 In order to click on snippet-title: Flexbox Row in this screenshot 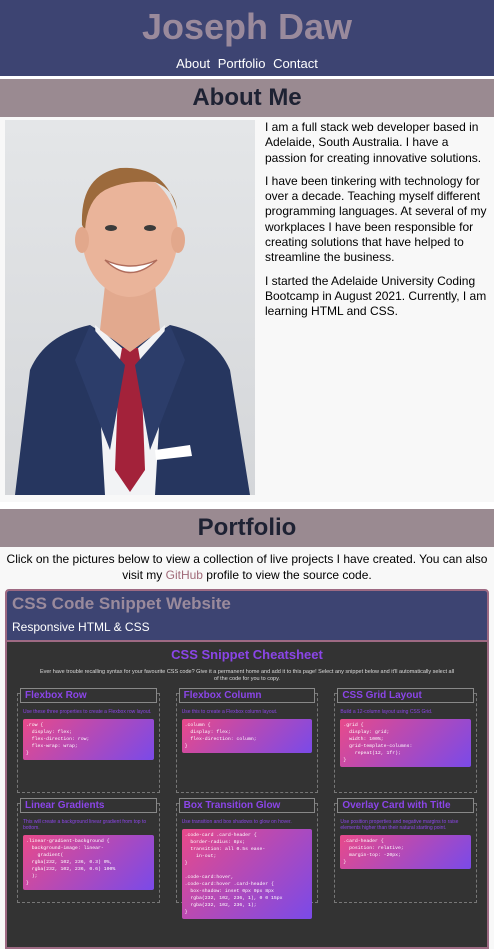, I will do `click(88, 695)`.